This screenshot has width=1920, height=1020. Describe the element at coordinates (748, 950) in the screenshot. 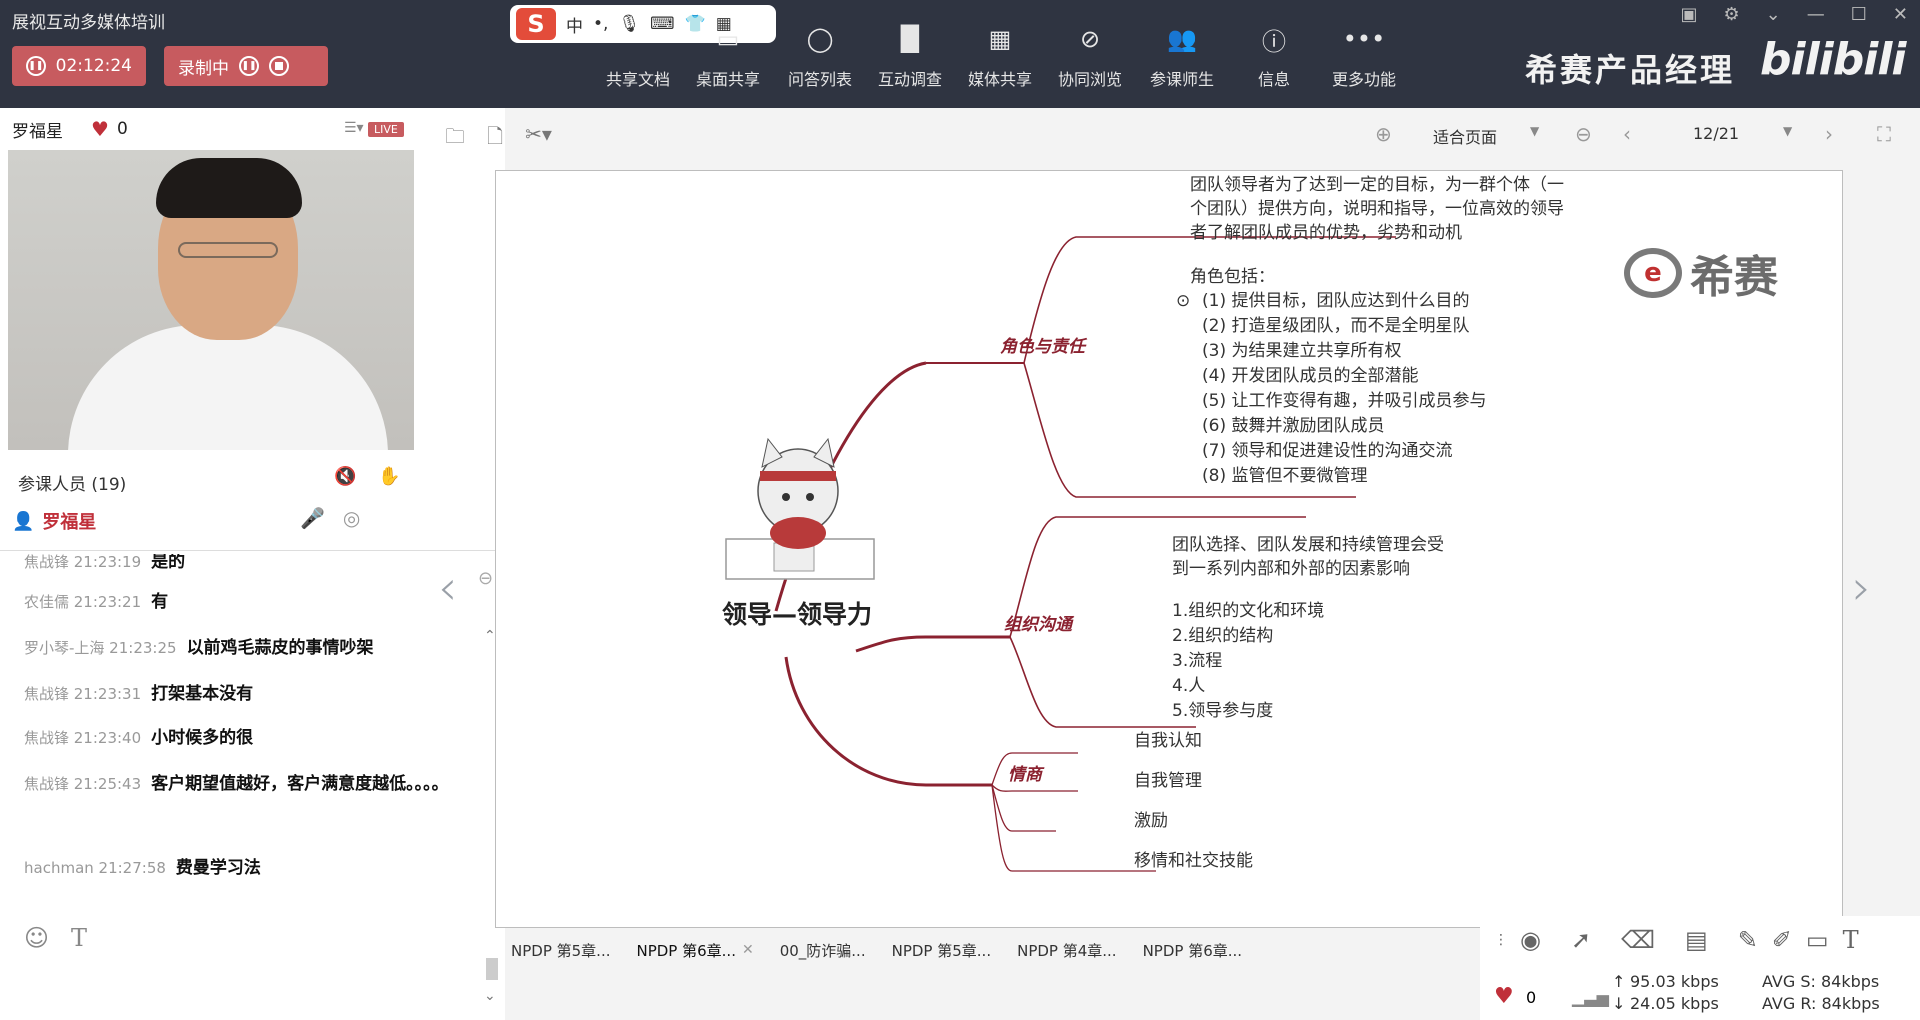

I see `tab-close-icon: ✕` at that location.